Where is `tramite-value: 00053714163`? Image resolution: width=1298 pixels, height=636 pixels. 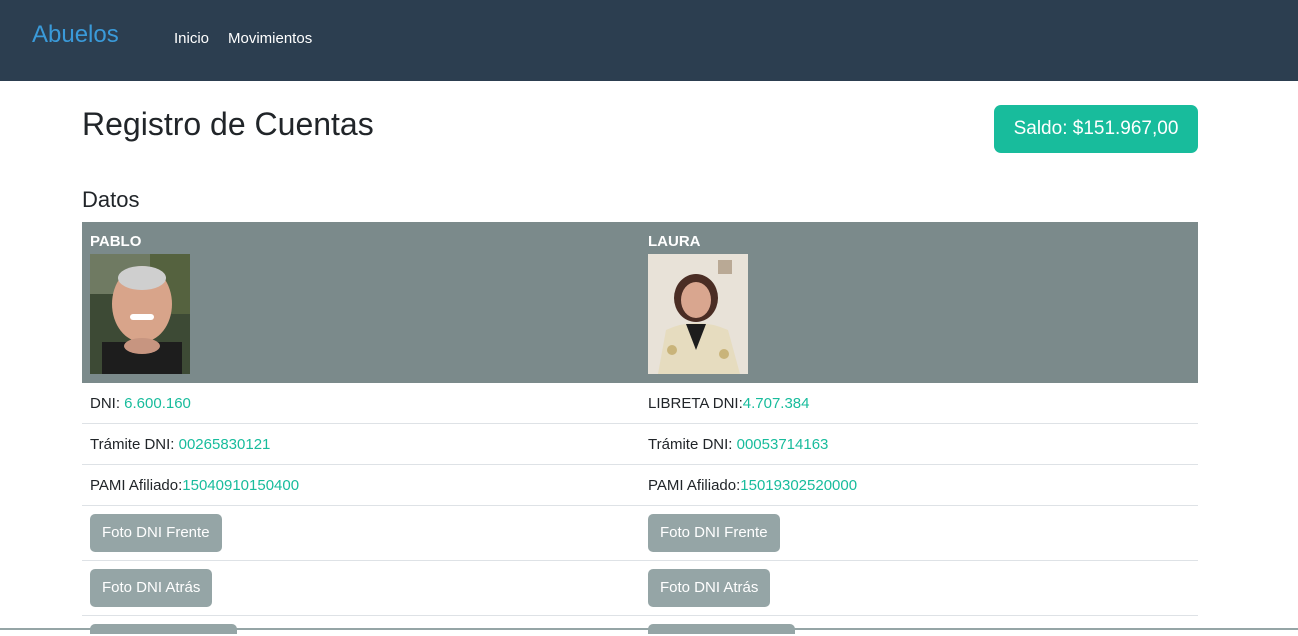
tramite-value: 00053714163 is located at coordinates (782, 444).